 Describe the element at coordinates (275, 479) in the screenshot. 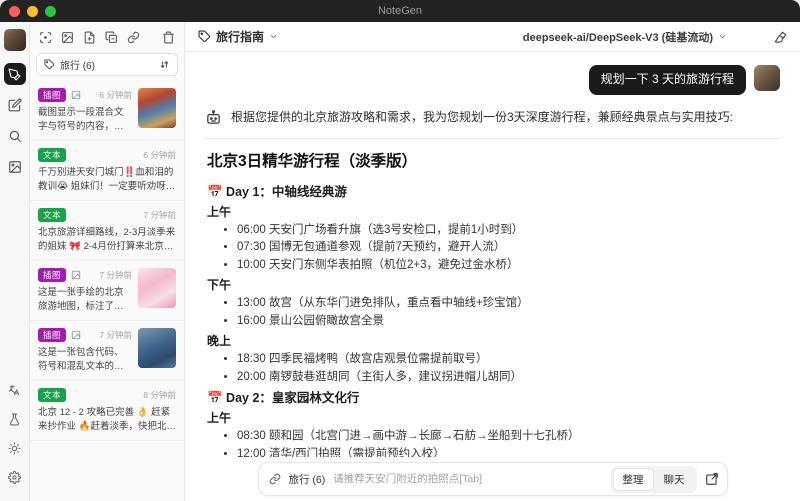

I see `link-context-icon` at that location.